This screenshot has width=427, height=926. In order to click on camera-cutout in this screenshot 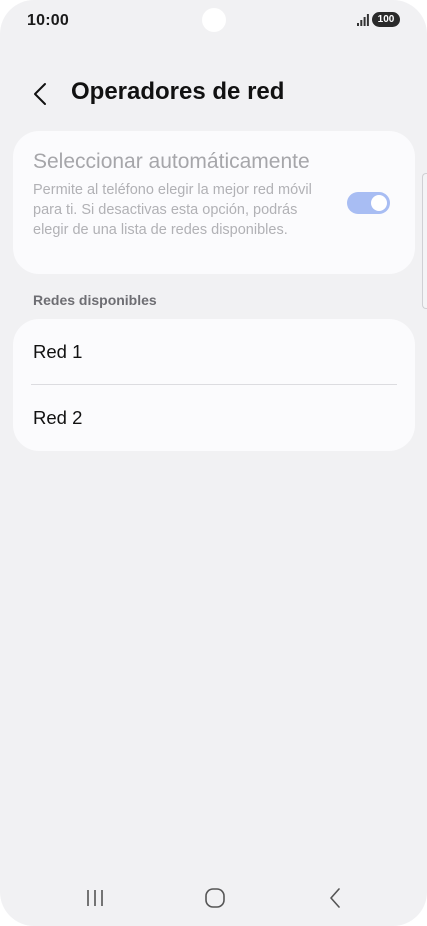, I will do `click(214, 20)`.